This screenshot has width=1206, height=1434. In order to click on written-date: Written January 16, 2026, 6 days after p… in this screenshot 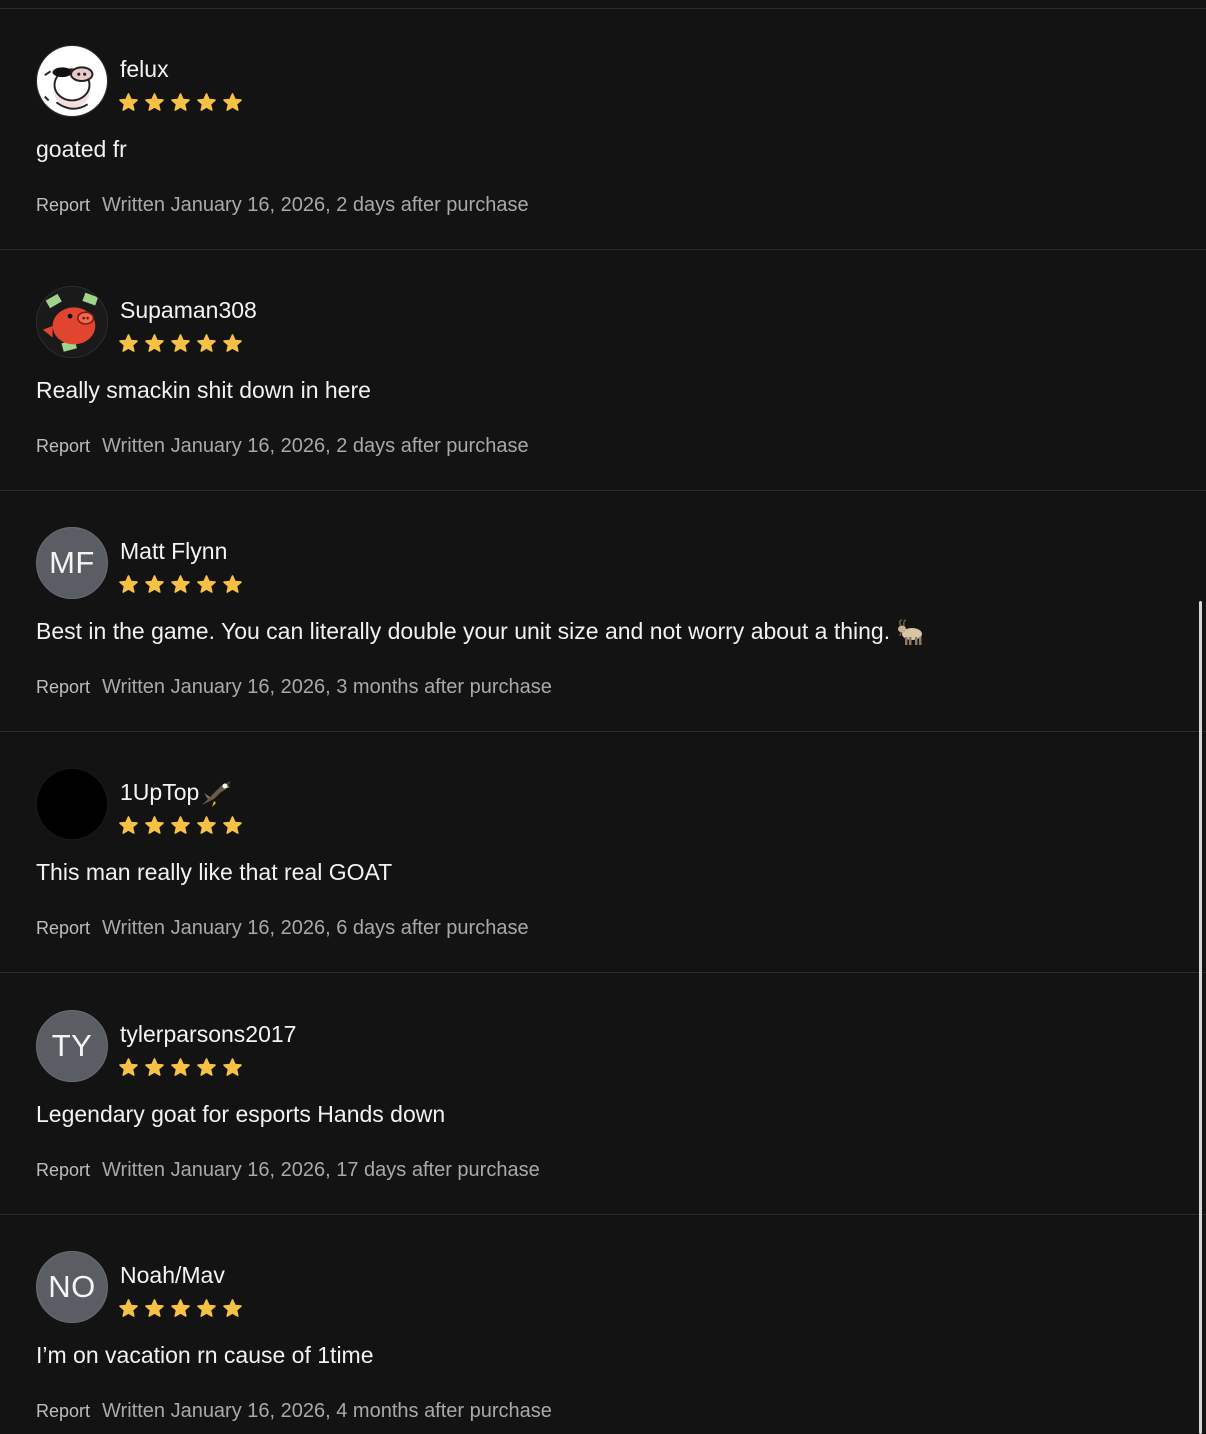, I will do `click(315, 928)`.